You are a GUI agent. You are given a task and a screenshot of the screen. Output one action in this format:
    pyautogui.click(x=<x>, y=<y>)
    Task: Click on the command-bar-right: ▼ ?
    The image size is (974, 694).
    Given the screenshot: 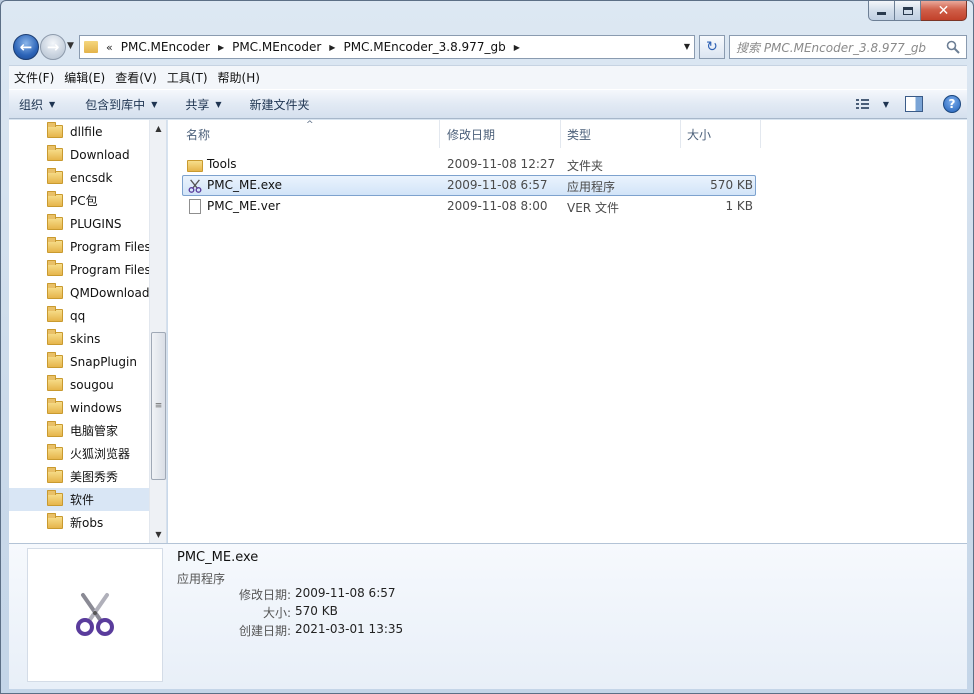 What is the action you would take?
    pyautogui.click(x=911, y=104)
    